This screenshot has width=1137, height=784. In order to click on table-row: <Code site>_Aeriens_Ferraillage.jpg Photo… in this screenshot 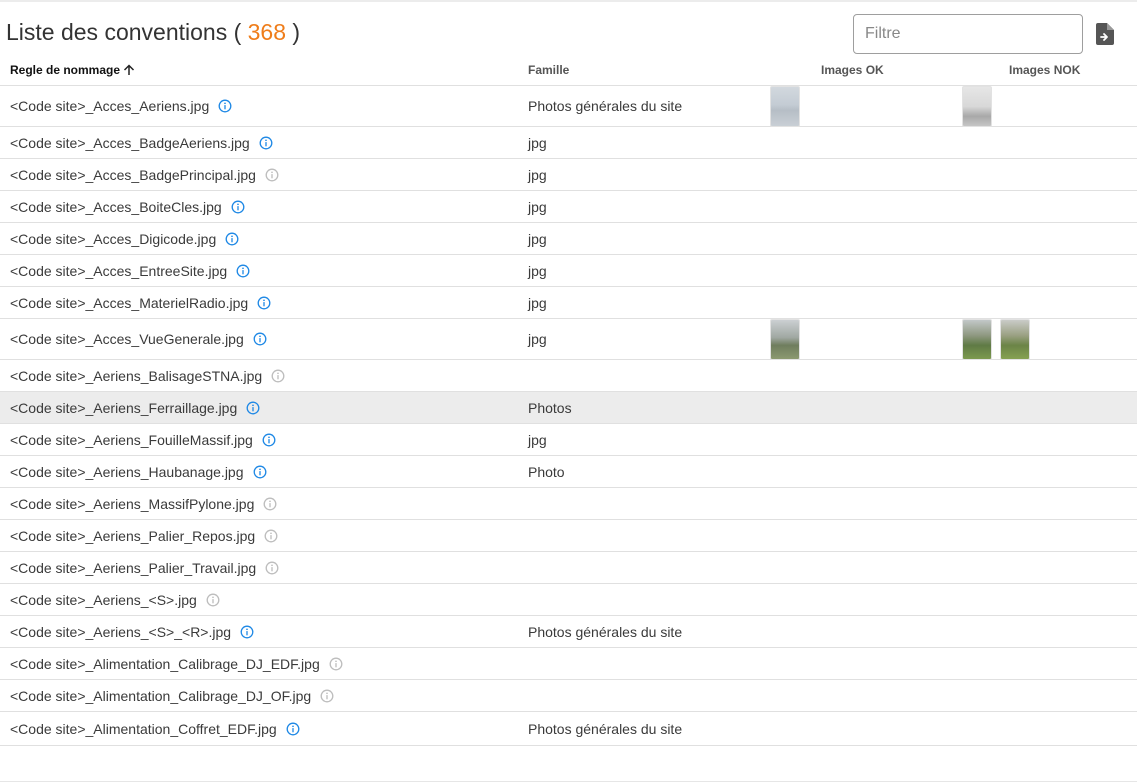, I will do `click(568, 408)`.